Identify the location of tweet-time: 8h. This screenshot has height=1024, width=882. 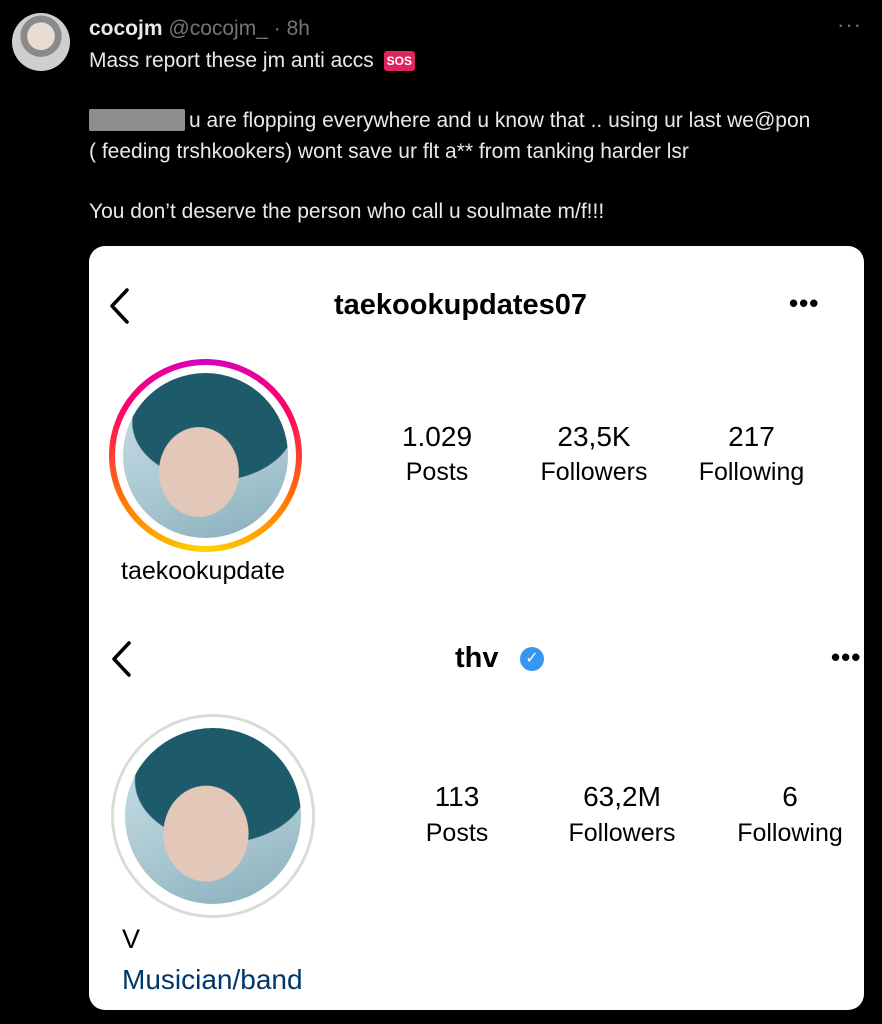
(298, 28).